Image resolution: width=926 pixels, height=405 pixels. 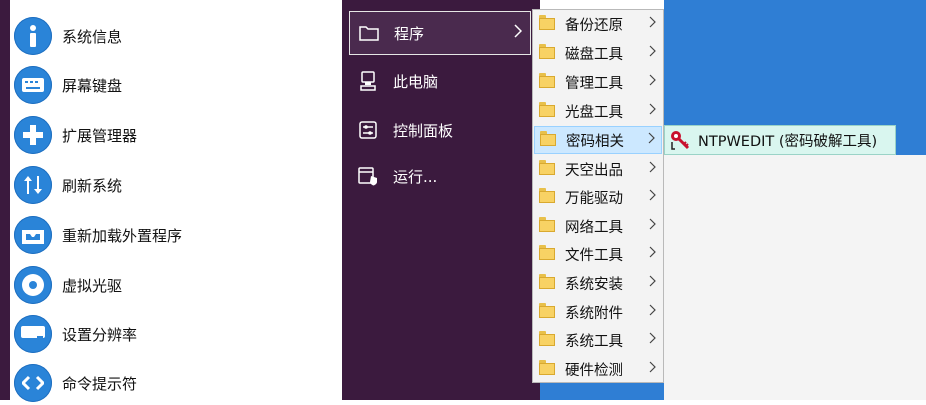 I want to click on tool-item-refresh-system: 刷新系统, so click(x=68, y=185).